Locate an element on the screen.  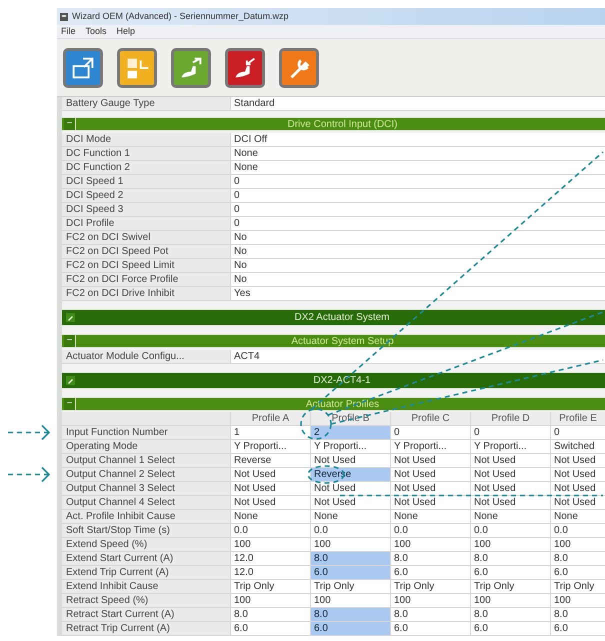
property-label: DC Function 1 is located at coordinates (146, 153).